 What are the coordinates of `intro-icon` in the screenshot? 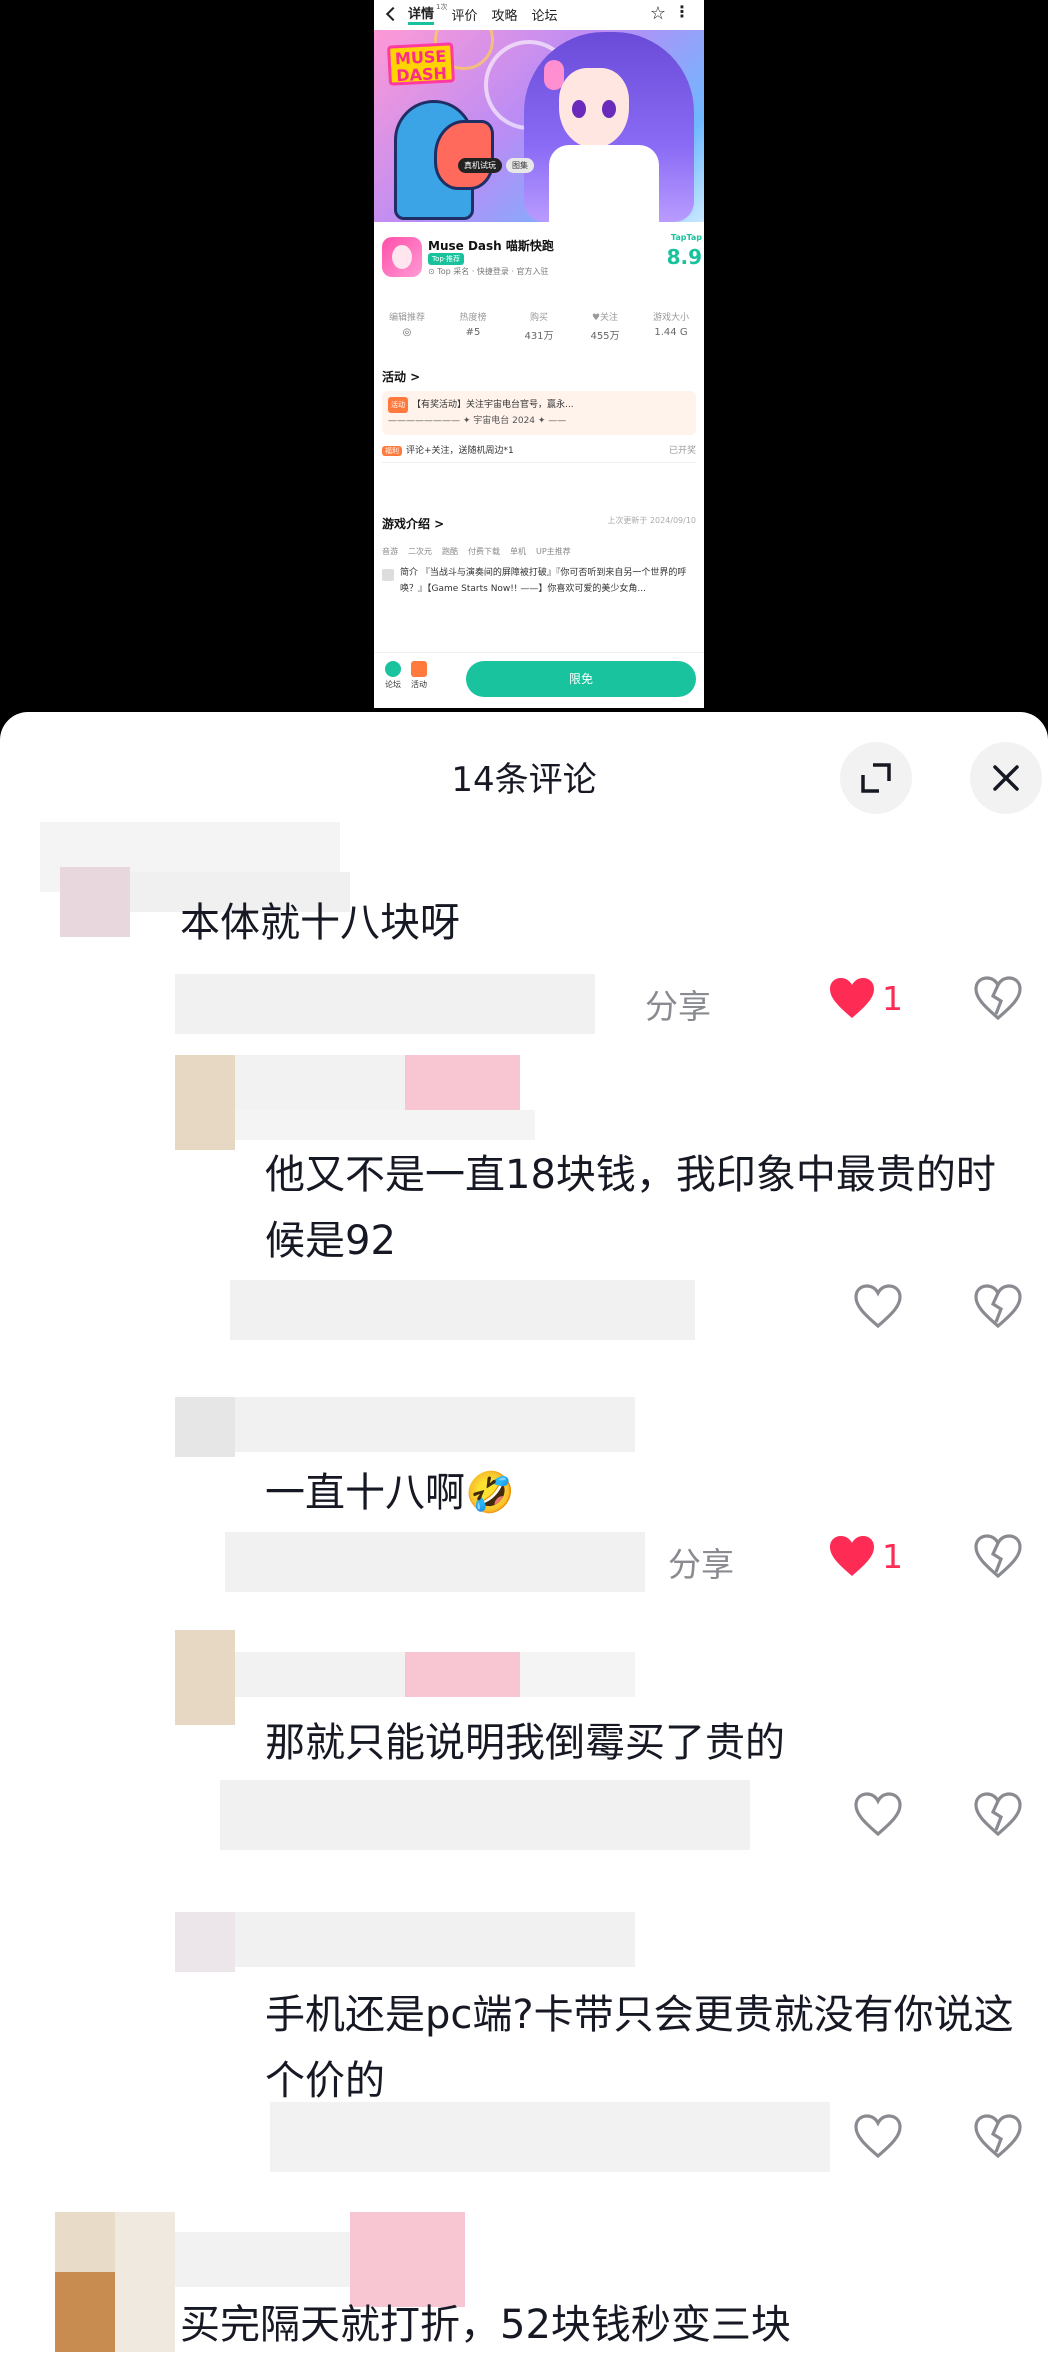 It's located at (388, 575).